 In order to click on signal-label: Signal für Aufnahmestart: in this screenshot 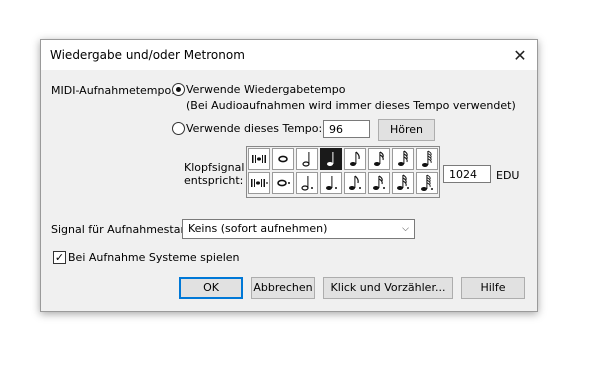, I will do `click(122, 229)`.